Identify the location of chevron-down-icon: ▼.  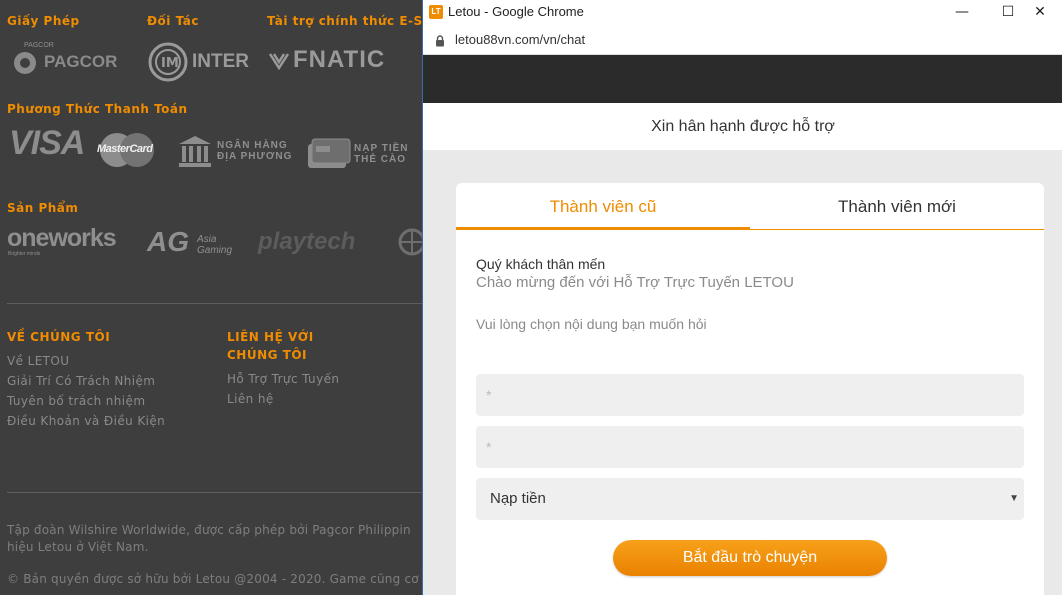
(1014, 498).